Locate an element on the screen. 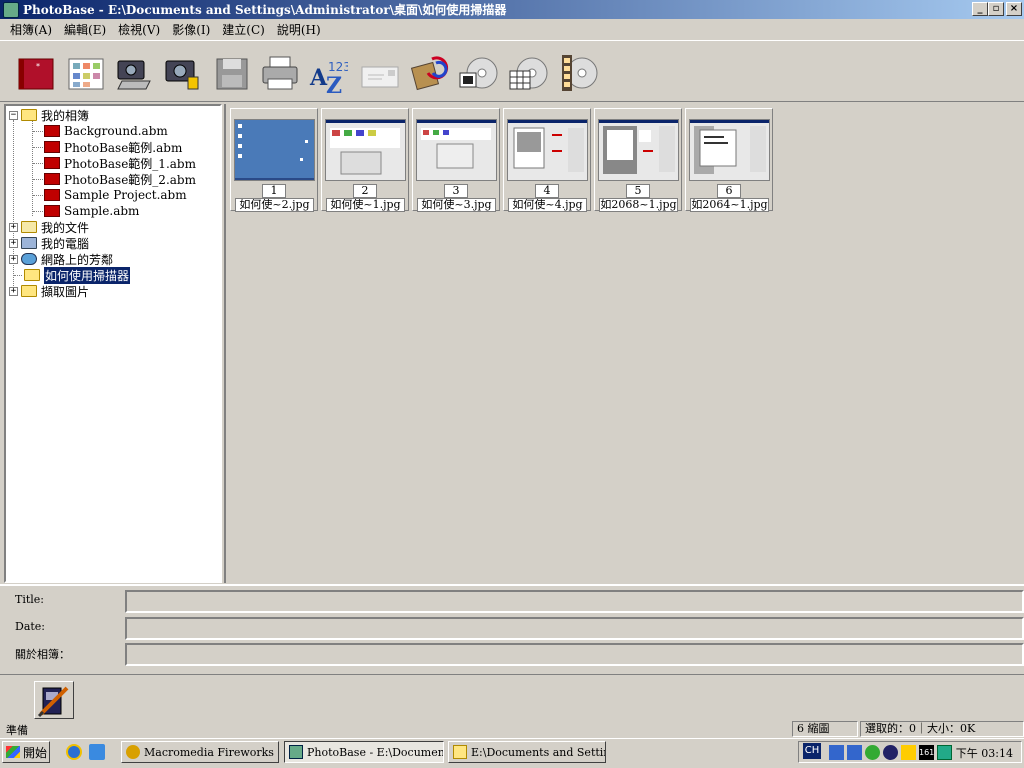  menu-edit: 編輯(E) is located at coordinates (85, 29).